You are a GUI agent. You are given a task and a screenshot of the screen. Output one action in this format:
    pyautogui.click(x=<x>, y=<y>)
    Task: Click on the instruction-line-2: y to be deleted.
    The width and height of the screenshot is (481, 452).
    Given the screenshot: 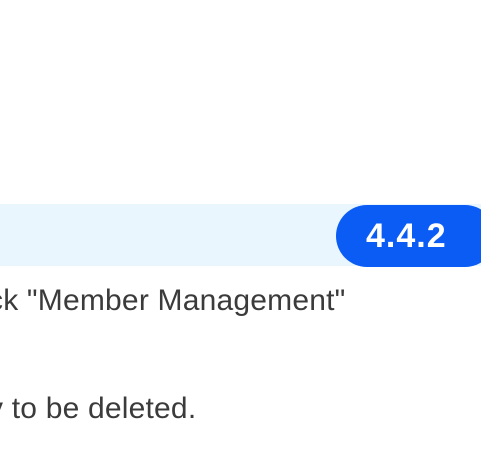 What is the action you would take?
    pyautogui.click(x=98, y=408)
    